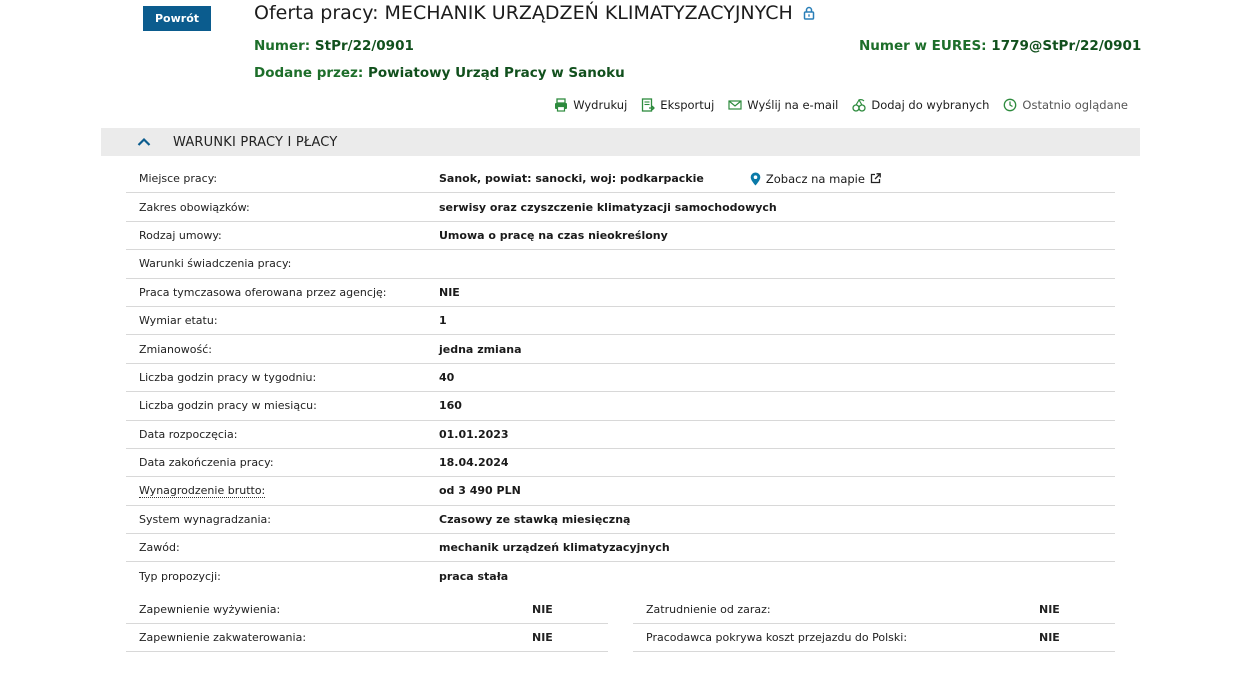 The image size is (1260, 692). I want to click on email-label: Wyślij na e-mail, so click(793, 105).